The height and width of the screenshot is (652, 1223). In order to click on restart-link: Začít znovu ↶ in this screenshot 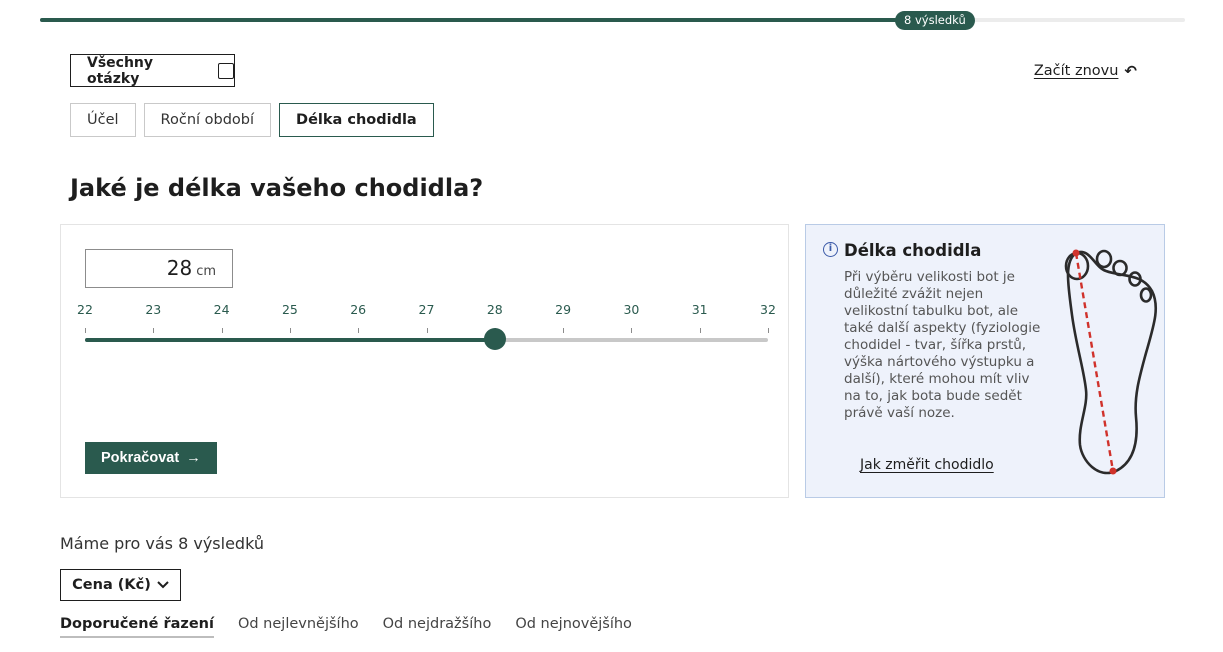, I will do `click(1085, 71)`.